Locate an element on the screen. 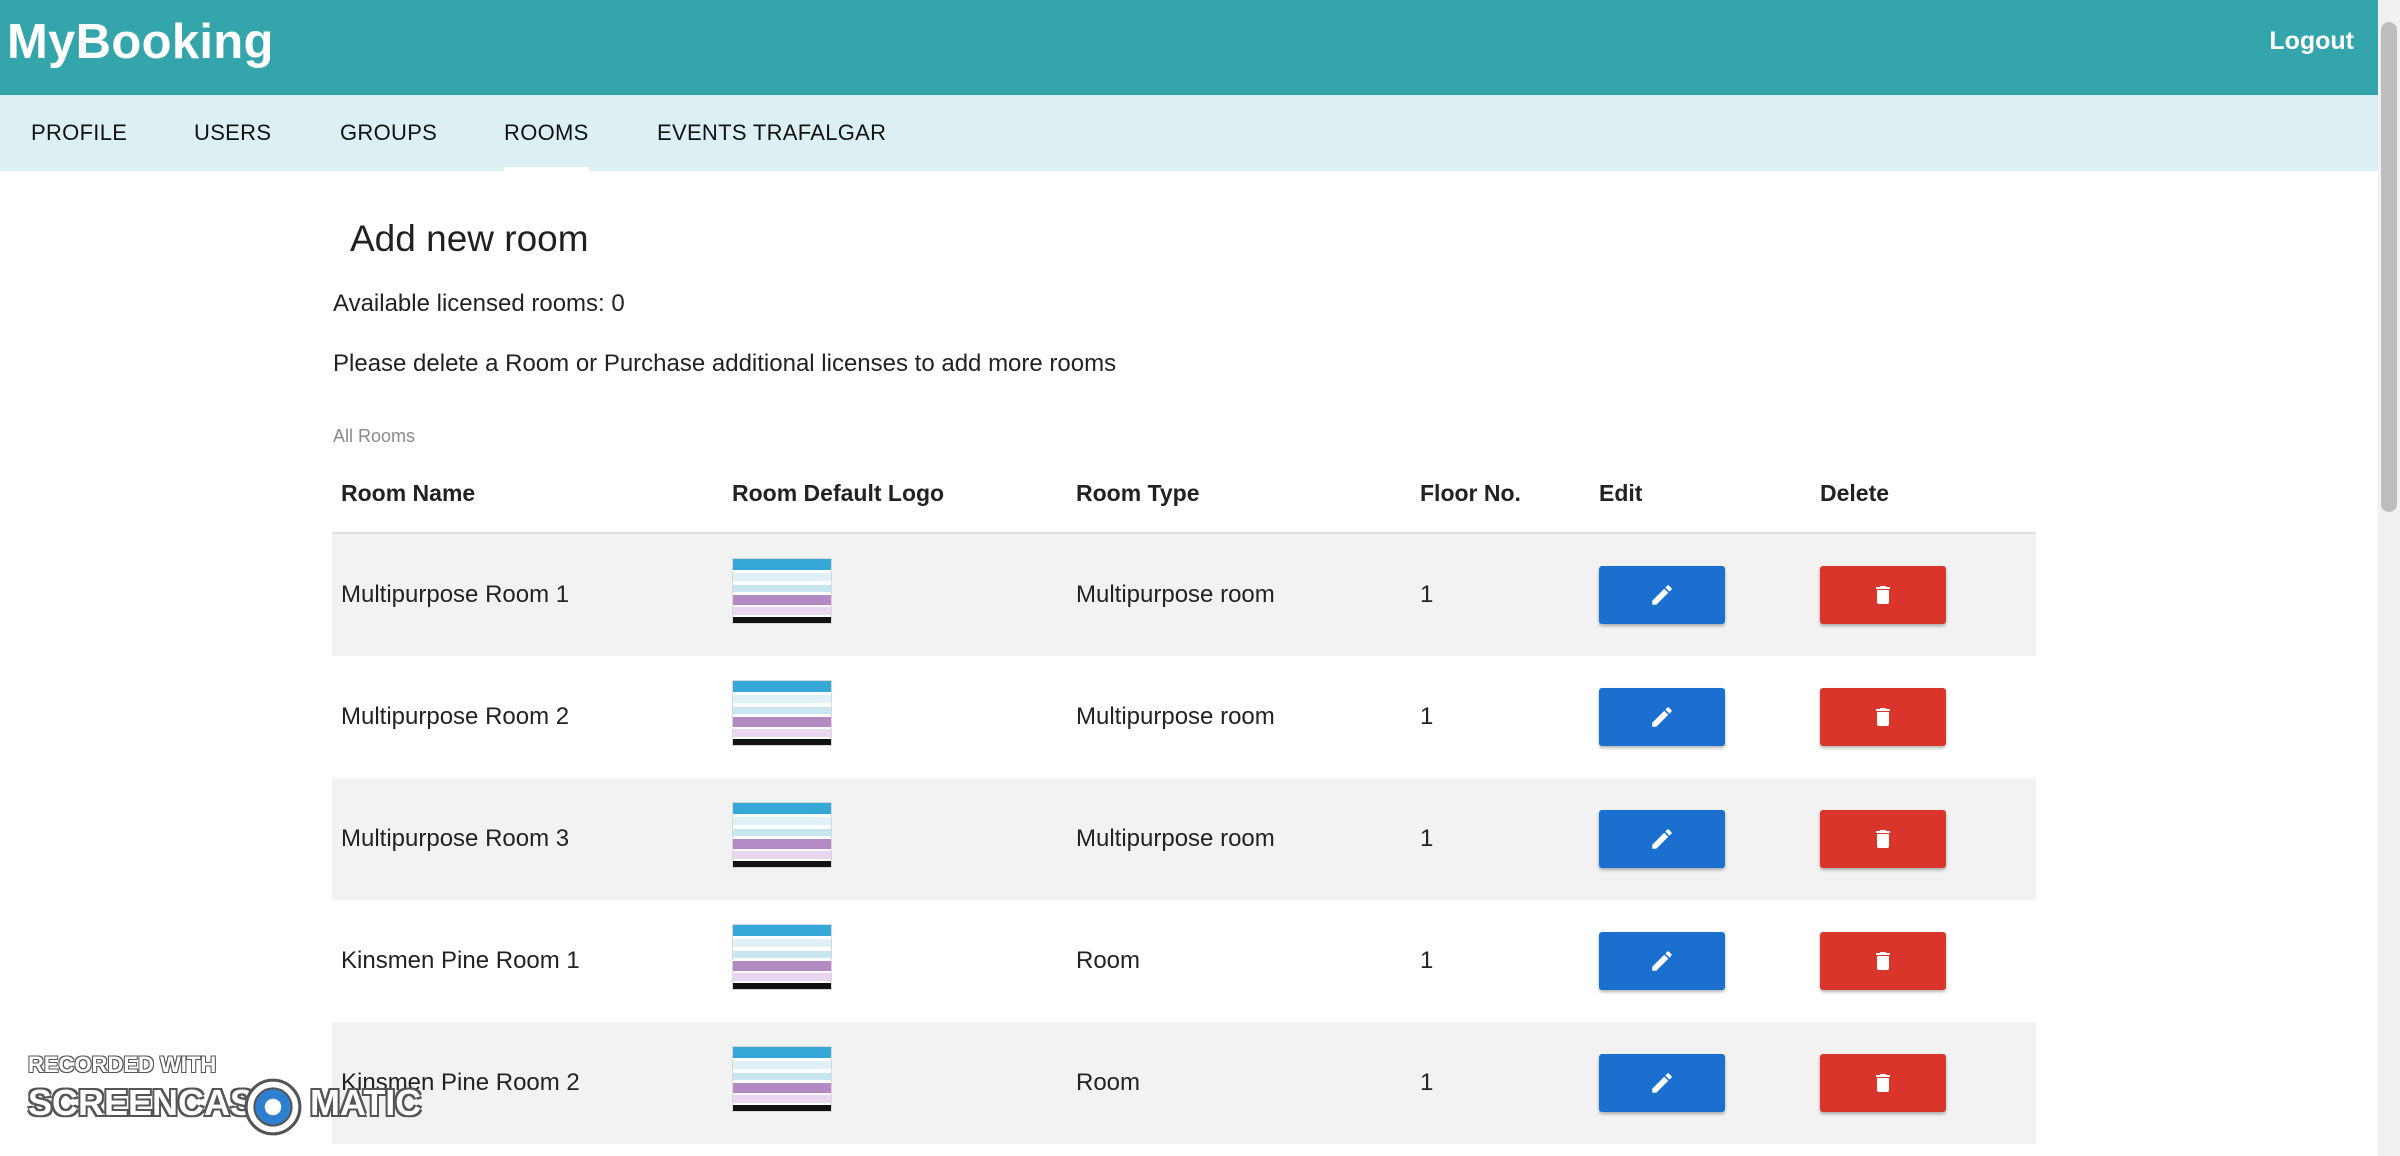 This screenshot has height=1156, width=2400. available-licenses-text: Available licensed rooms: 0 is located at coordinates (479, 303).